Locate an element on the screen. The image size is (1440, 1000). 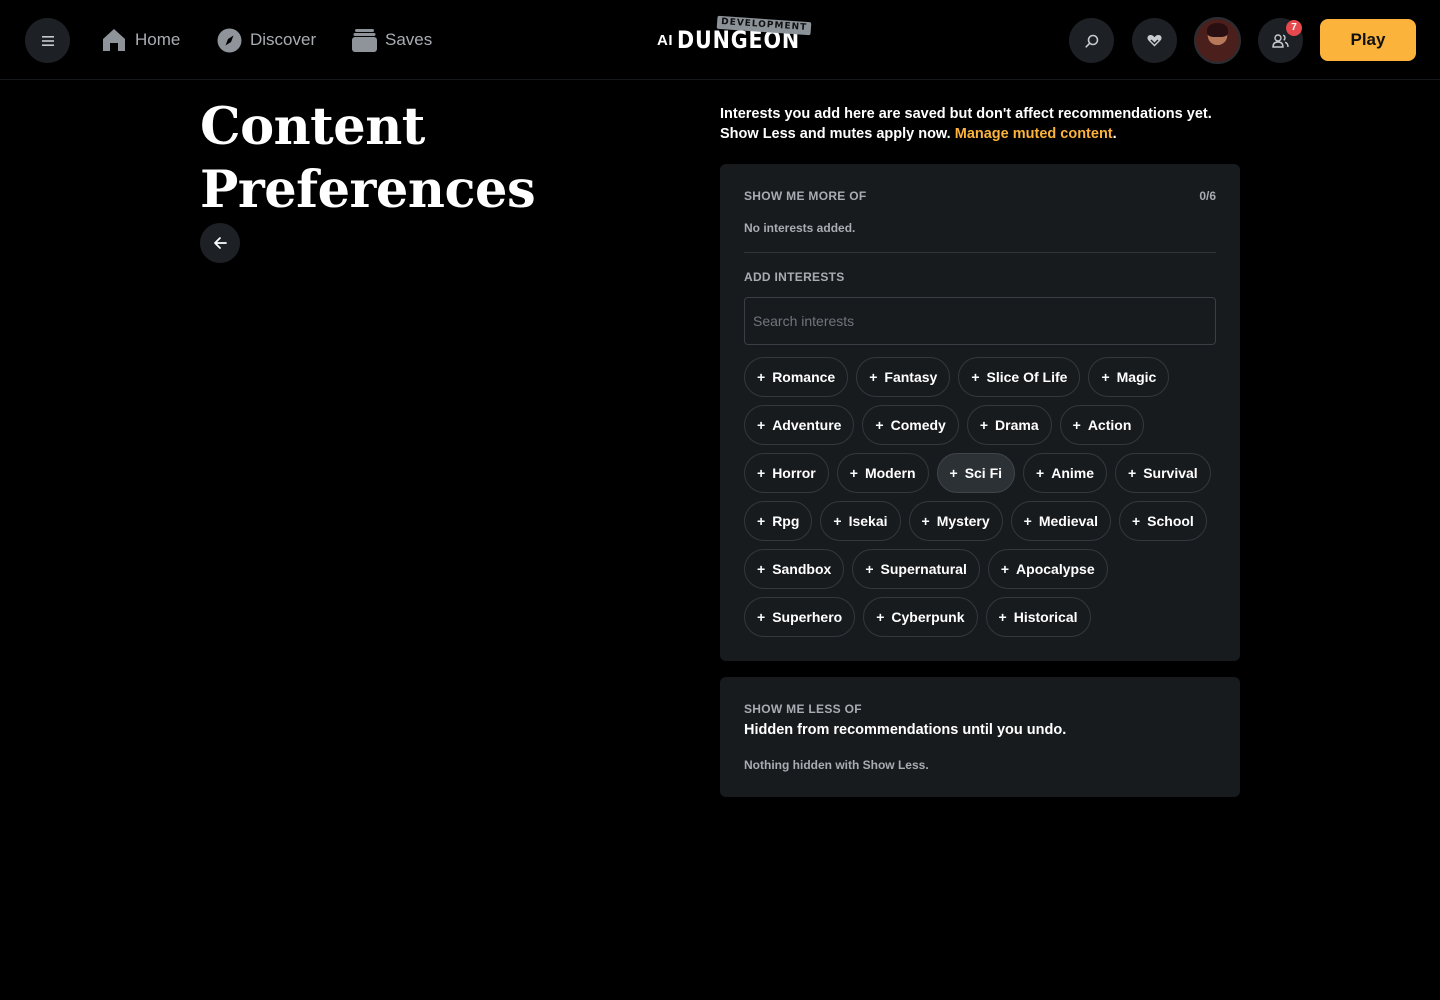
friends-icon is located at coordinates (1280, 40).